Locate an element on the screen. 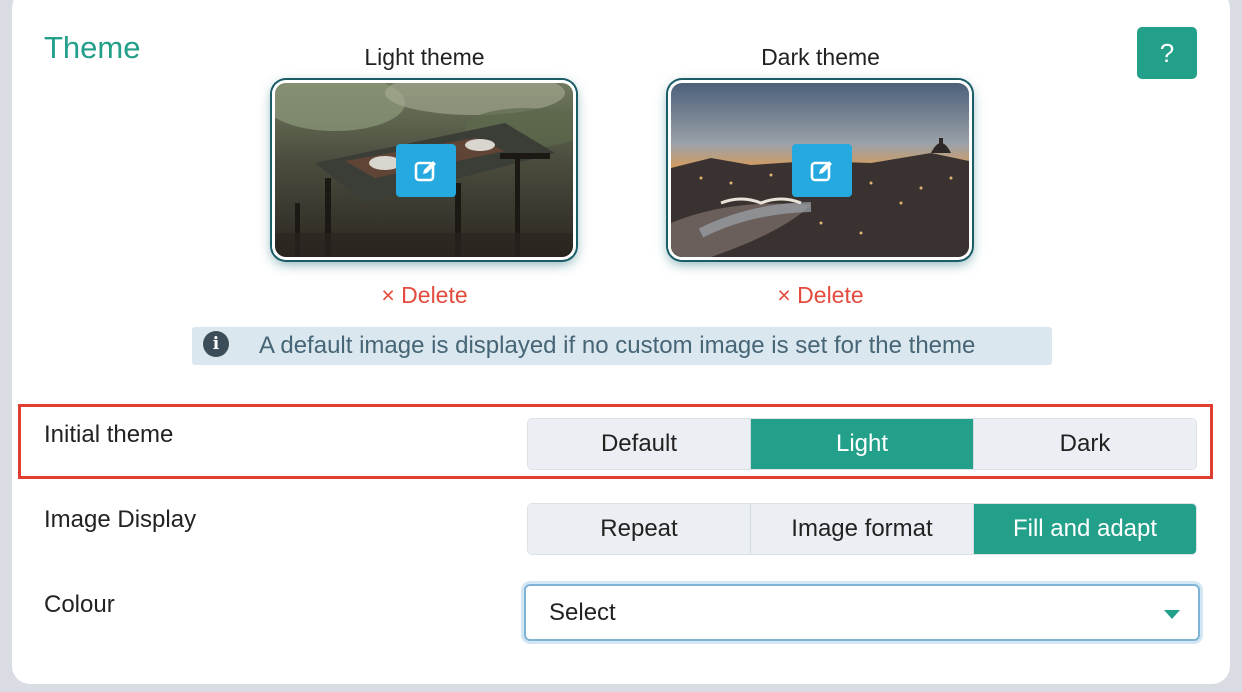 The image size is (1242, 692). colour-label: Colour is located at coordinates (79, 604).